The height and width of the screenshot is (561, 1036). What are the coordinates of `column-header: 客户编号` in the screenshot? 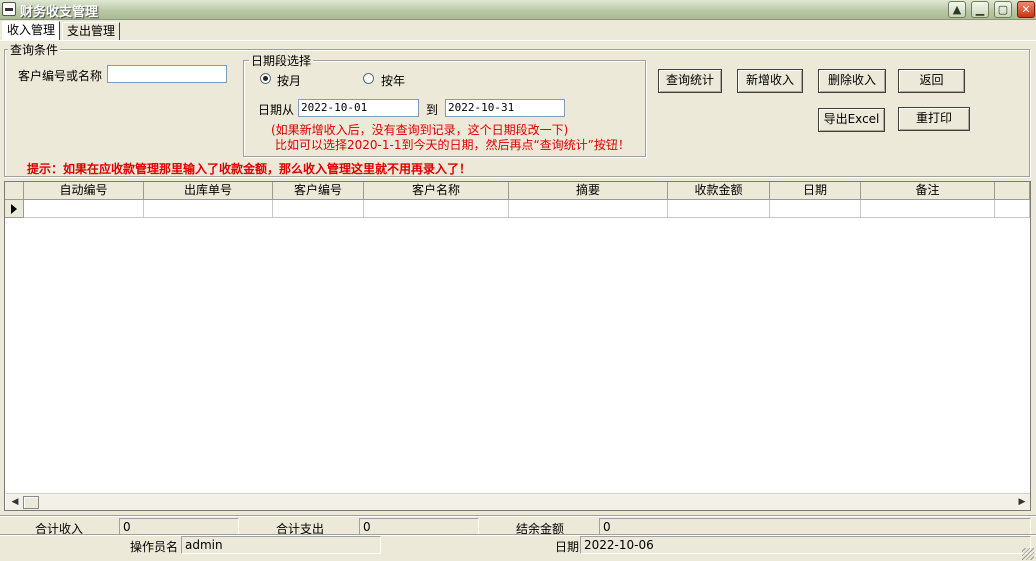 It's located at (318, 191).